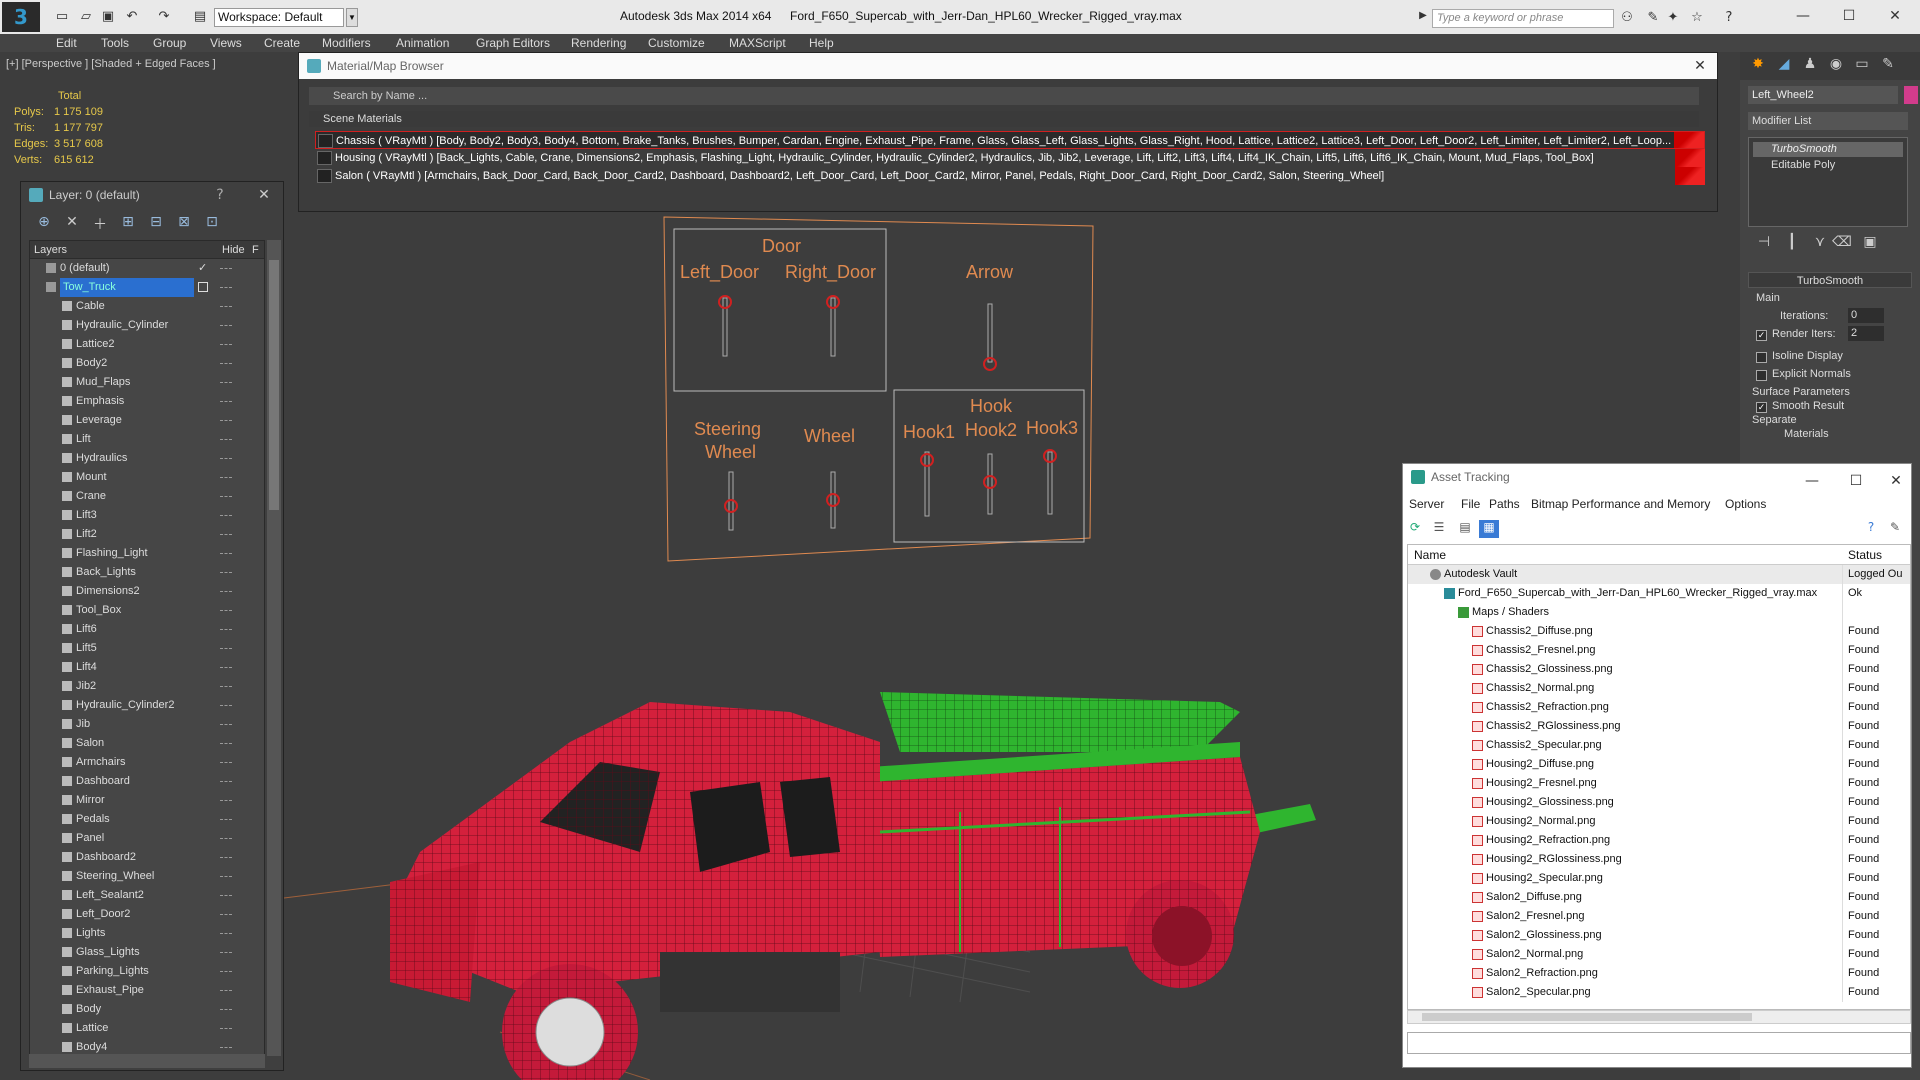 Image resolution: width=1920 pixels, height=1080 pixels. What do you see at coordinates (1784, 66) in the screenshot?
I see `modify-tab-icon: ◢` at bounding box center [1784, 66].